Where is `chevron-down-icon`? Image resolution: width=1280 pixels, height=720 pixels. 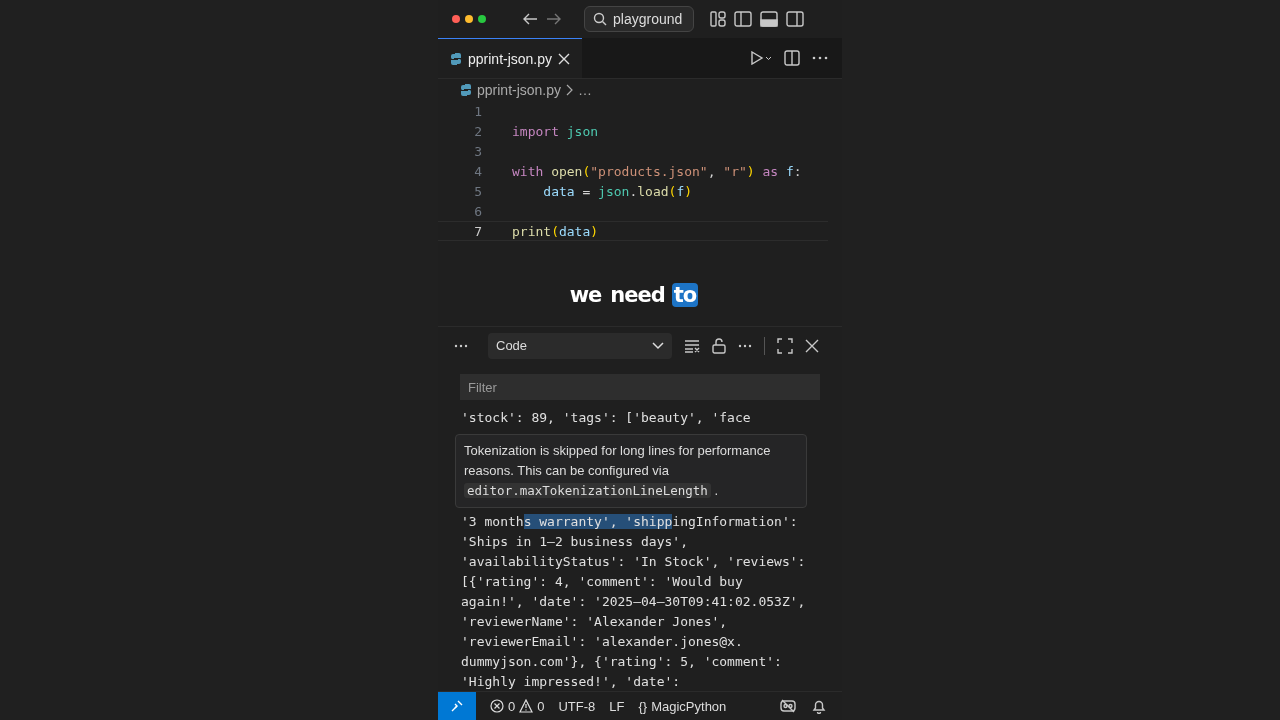
chevron-down-icon is located at coordinates (658, 345).